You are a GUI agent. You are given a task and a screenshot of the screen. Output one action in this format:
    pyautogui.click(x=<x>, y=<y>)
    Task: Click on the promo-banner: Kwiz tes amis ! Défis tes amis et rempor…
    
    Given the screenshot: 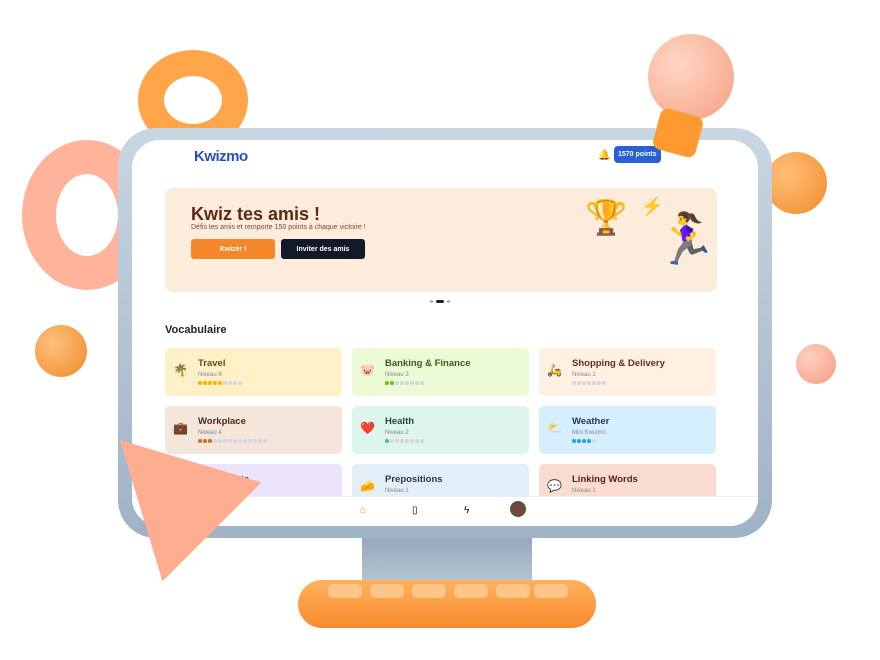 What is the action you would take?
    pyautogui.click(x=441, y=240)
    